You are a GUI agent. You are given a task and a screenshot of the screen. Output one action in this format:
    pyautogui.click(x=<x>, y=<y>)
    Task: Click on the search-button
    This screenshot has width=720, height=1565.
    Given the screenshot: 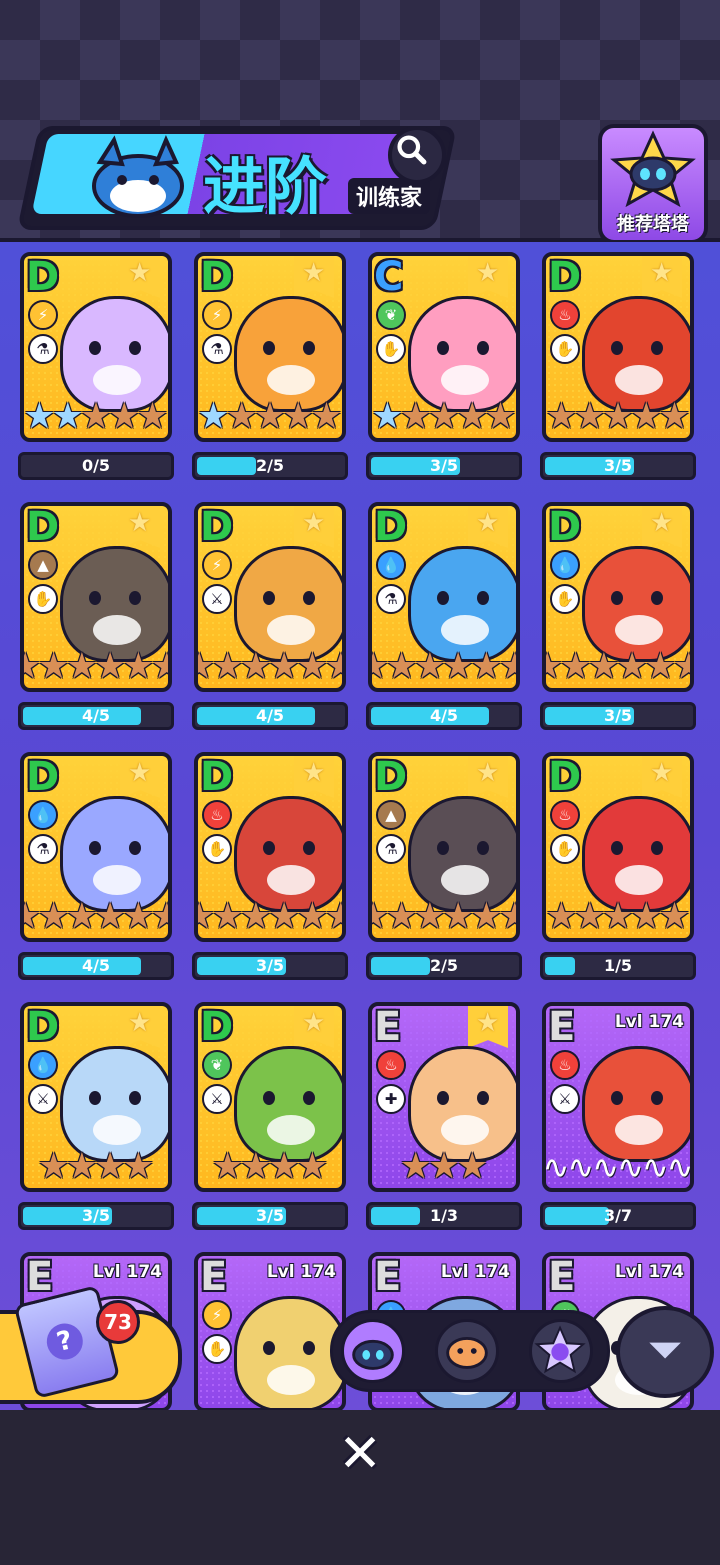 What is the action you would take?
    pyautogui.click(x=417, y=155)
    